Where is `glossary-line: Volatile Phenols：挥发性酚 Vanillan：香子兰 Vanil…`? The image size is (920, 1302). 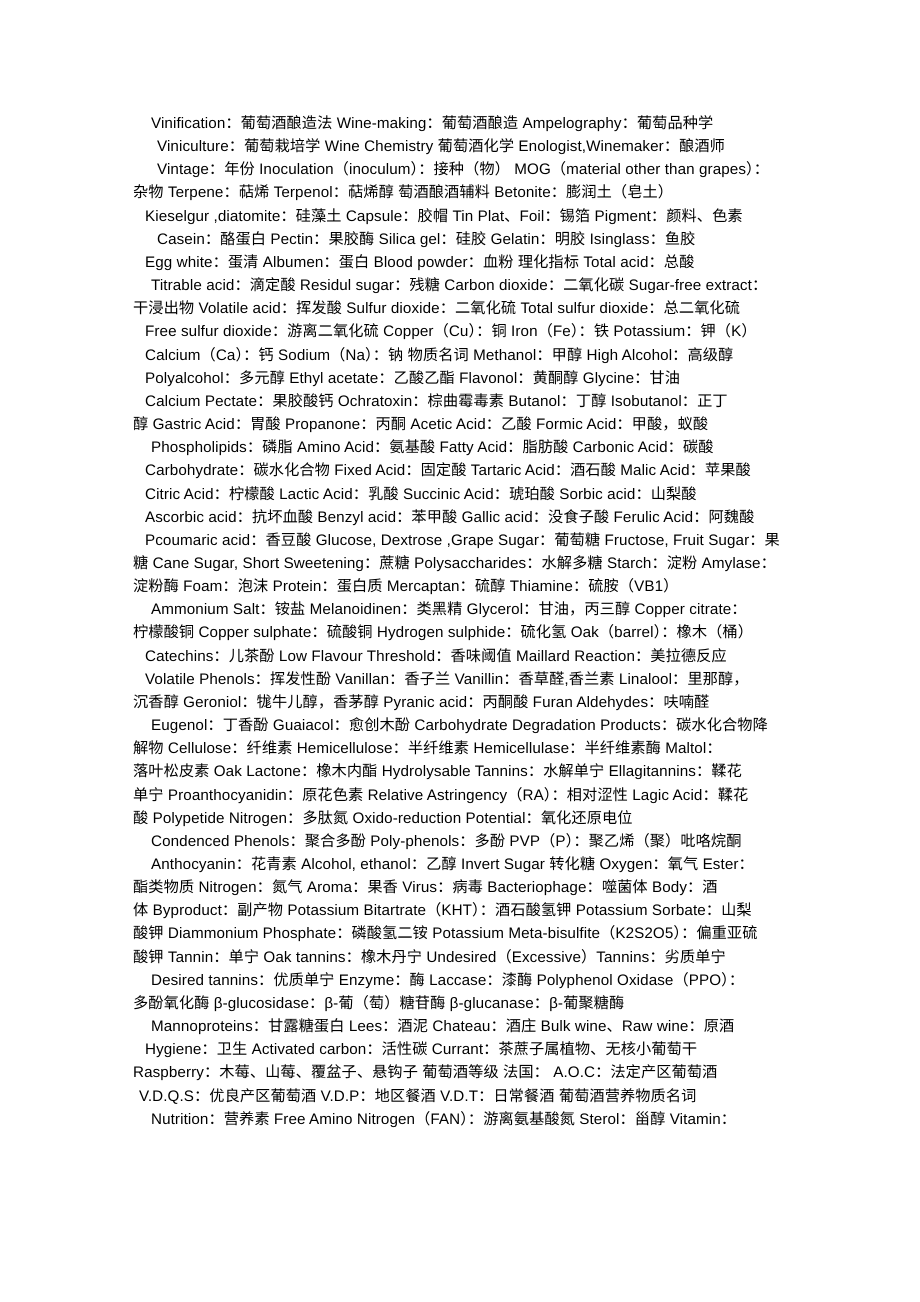
glossary-line: Volatile Phenols：挥发性酚 Vanillan：香子兰 Vanil… is located at coordinates (447, 679).